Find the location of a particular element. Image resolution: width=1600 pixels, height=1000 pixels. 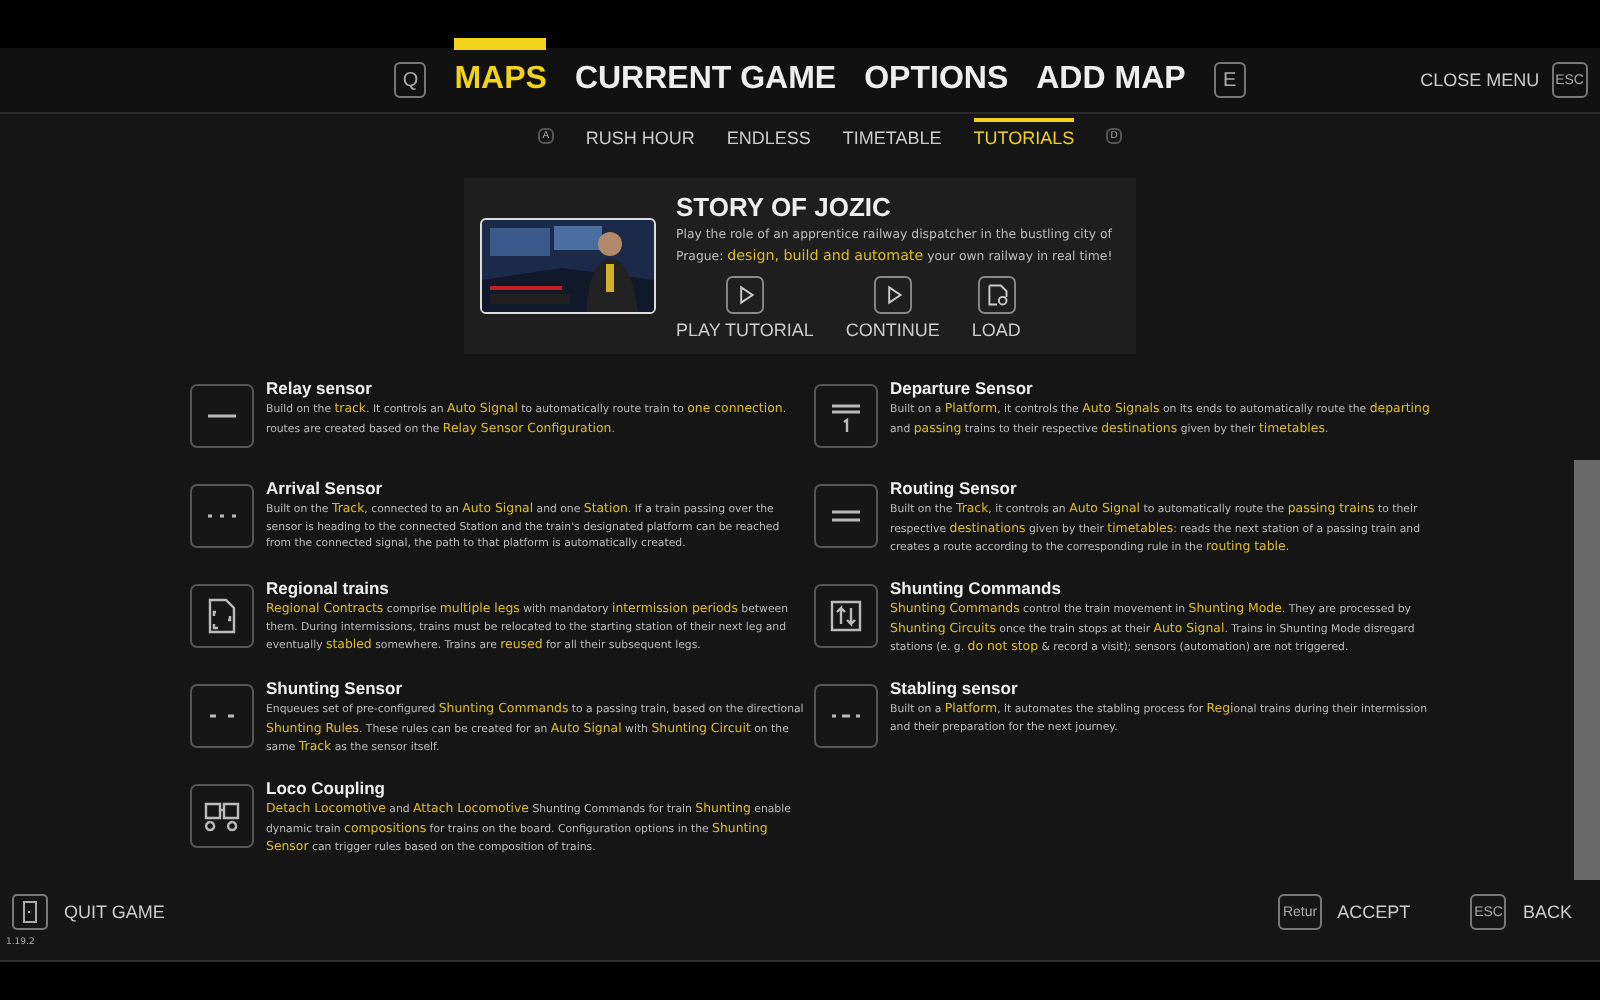

file-gear-icon is located at coordinates (996, 294).